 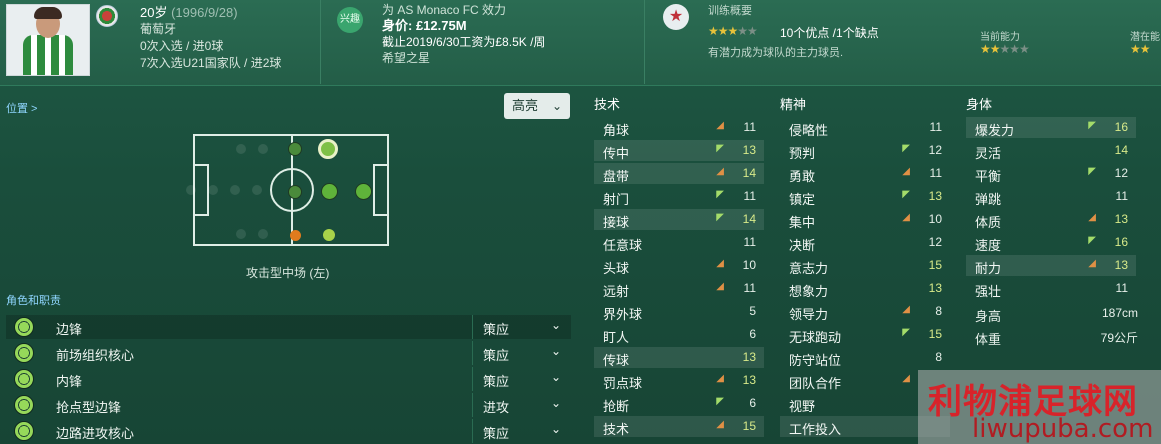 What do you see at coordinates (1051, 242) in the screenshot?
I see `attribute-physical-row: 速度 ◤ 16` at bounding box center [1051, 242].